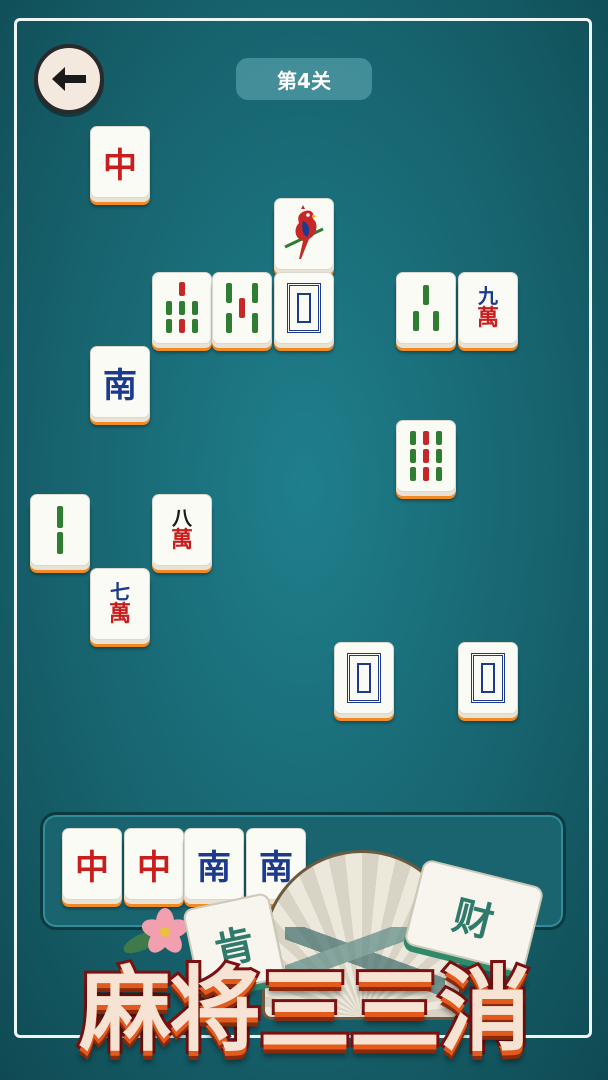  I want to click on wan-number: 九, so click(487, 295).